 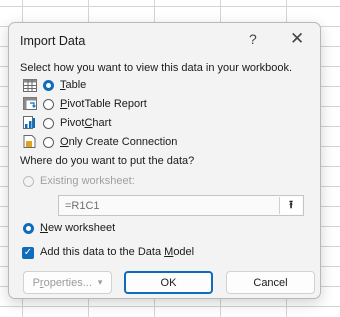 What do you see at coordinates (30, 85) in the screenshot?
I see `table-icon` at bounding box center [30, 85].